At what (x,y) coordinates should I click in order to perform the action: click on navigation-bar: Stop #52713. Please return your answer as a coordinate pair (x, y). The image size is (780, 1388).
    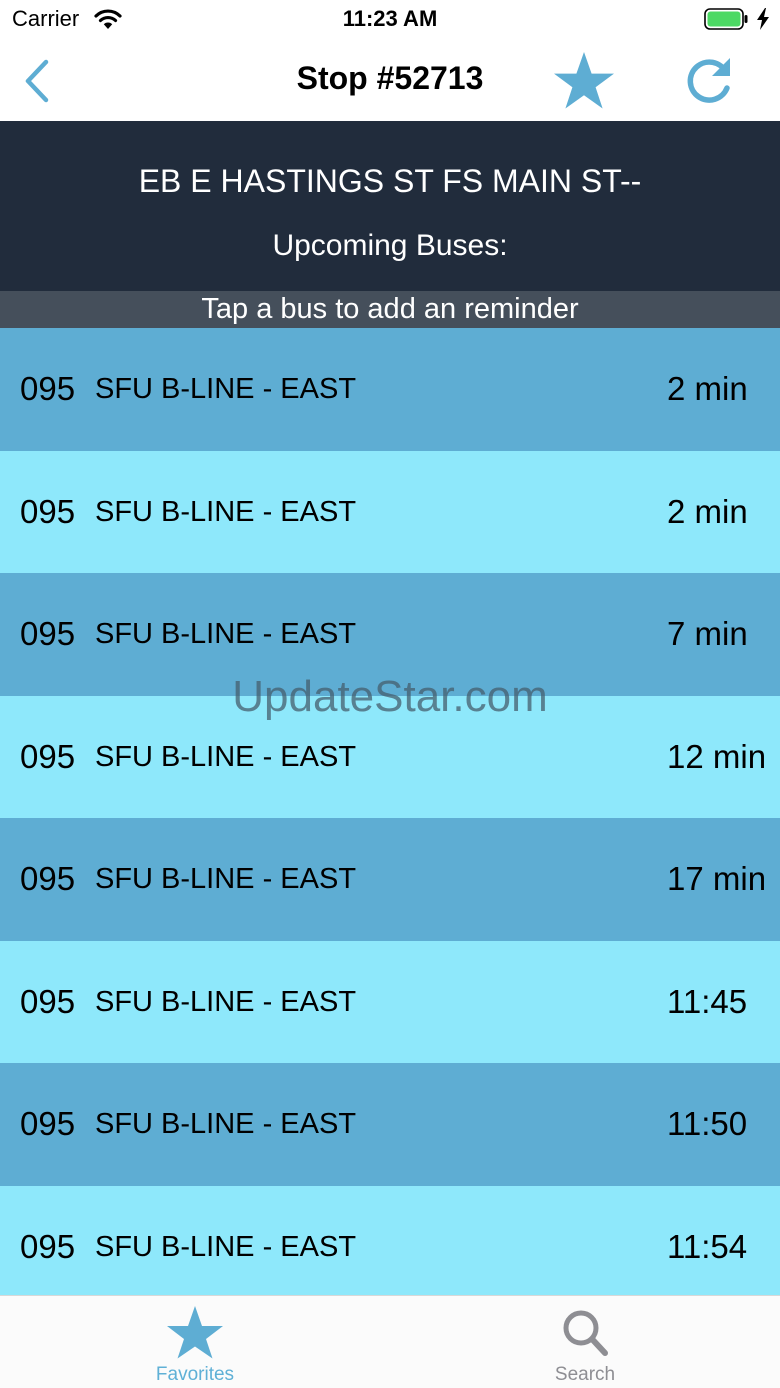
    Looking at the image, I should click on (390, 80).